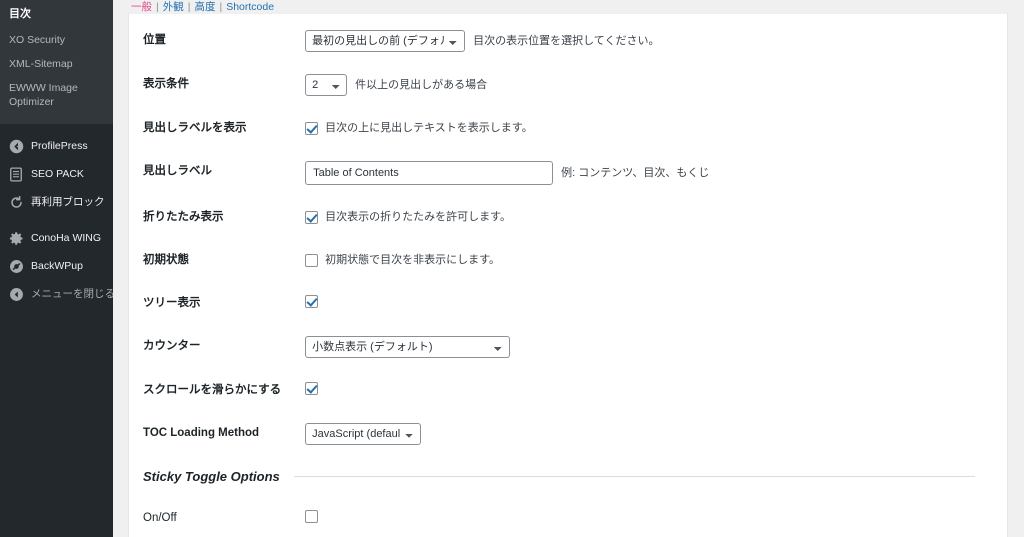  I want to click on sidebar-item-reusable-blocks: 再利用ブロック, so click(56, 202).